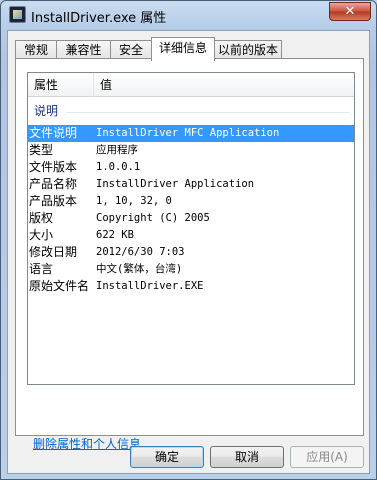 The width and height of the screenshot is (377, 480). What do you see at coordinates (41, 218) in the screenshot?
I see `property-name: 版权` at bounding box center [41, 218].